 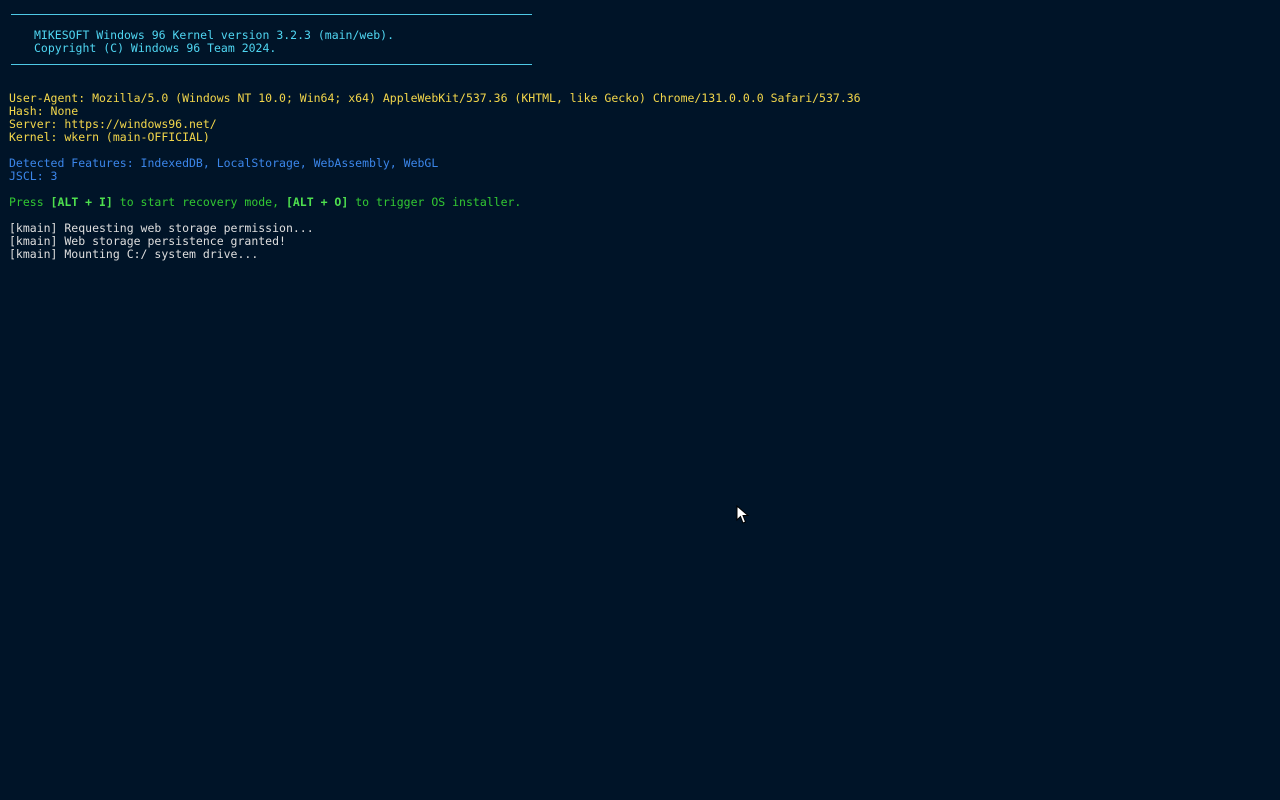 What do you see at coordinates (155, 48) in the screenshot?
I see `banner-copyright: Copyright (C) Windows 96 Team 2024.` at bounding box center [155, 48].